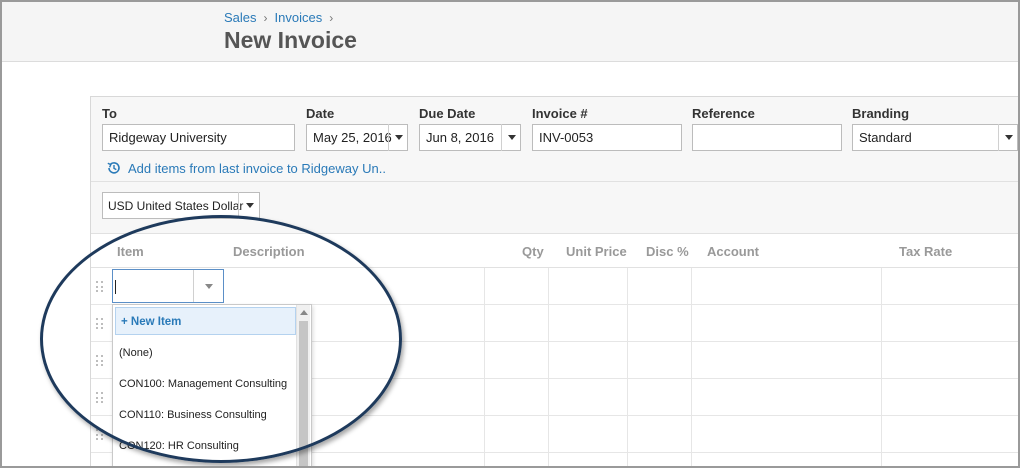  What do you see at coordinates (320, 113) in the screenshot?
I see `date-label: Date` at bounding box center [320, 113].